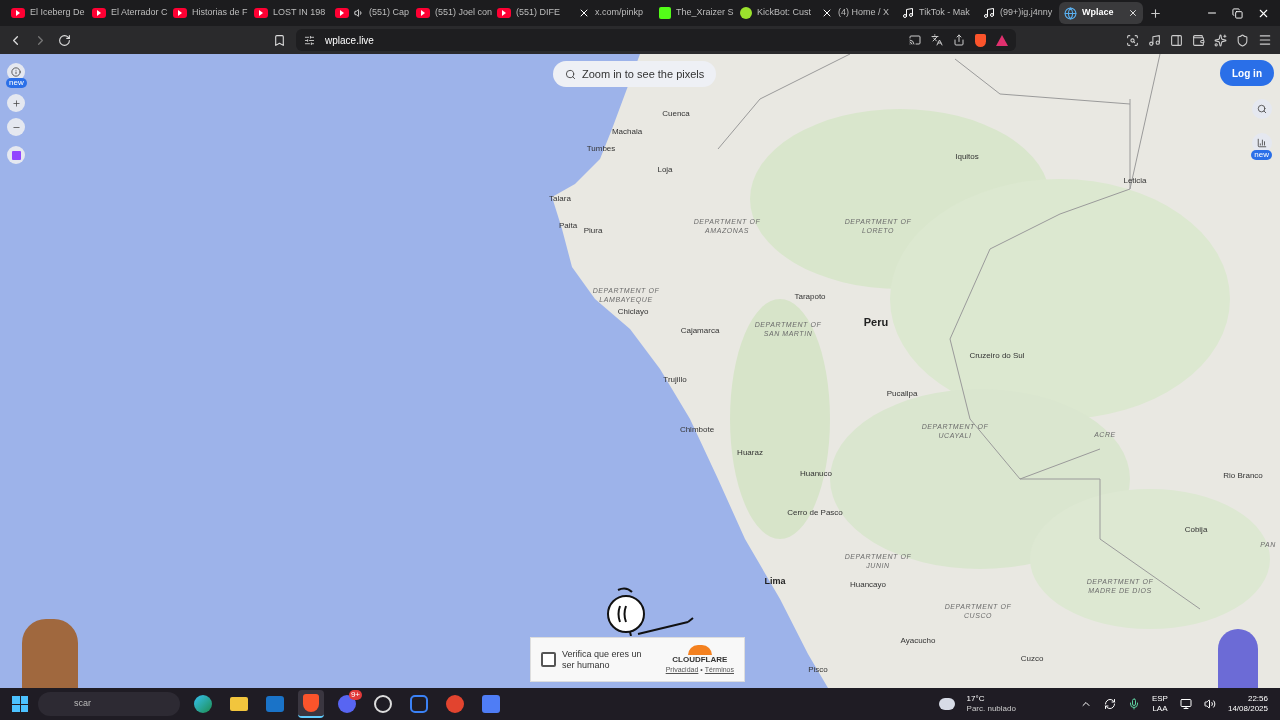  Describe the element at coordinates (868, 585) in the screenshot. I see `city-label: Huancayo` at that location.